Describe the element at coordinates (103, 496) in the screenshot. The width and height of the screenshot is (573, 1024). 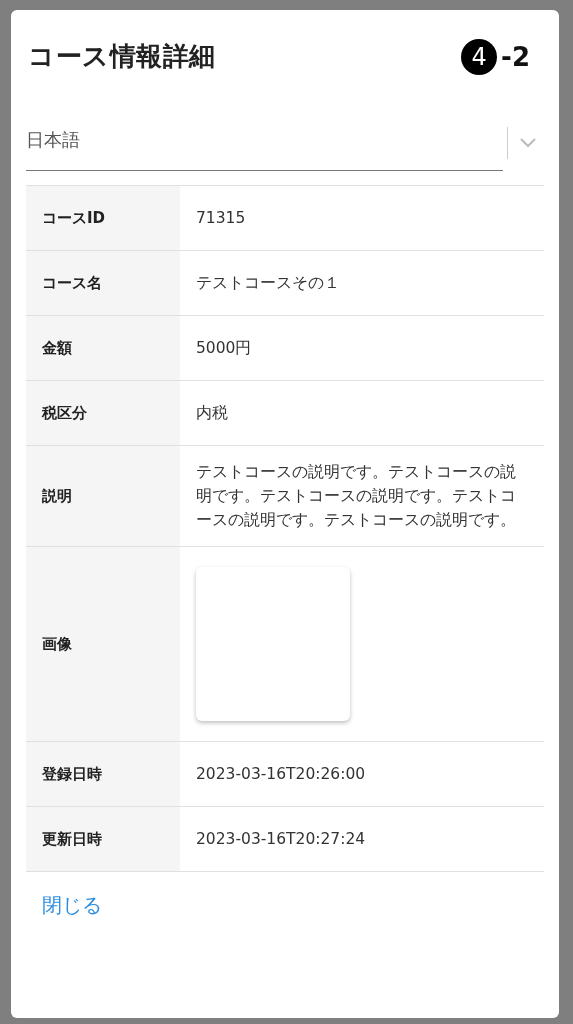
I see `row-label: 説明` at that location.